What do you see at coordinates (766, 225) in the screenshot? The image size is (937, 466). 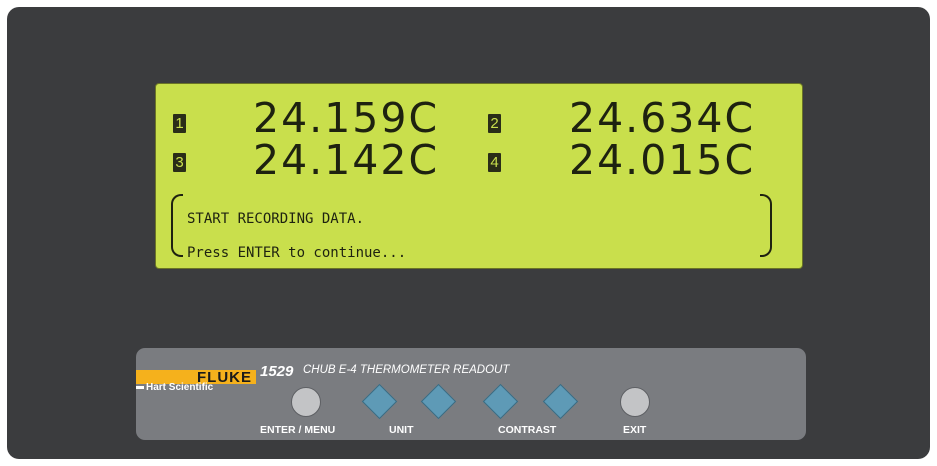 I see `message-bracket-right` at bounding box center [766, 225].